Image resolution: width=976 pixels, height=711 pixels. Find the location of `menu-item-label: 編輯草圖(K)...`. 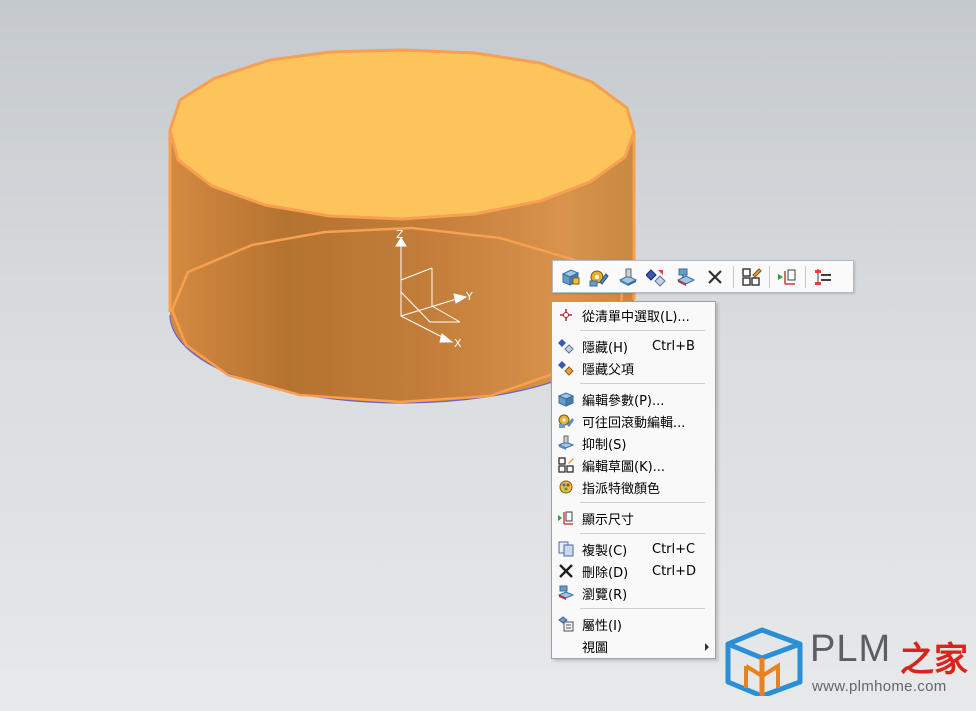

menu-item-label: 編輯草圖(K)... is located at coordinates (624, 467).